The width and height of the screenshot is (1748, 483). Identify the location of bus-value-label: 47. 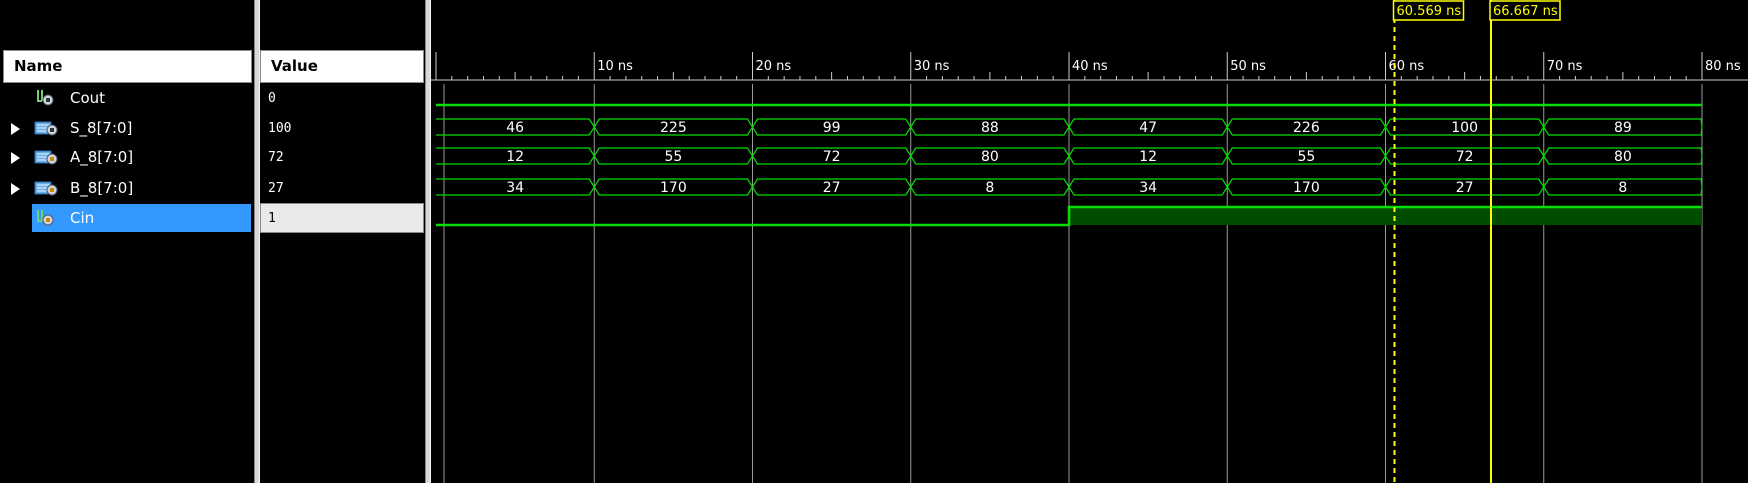
(1148, 128).